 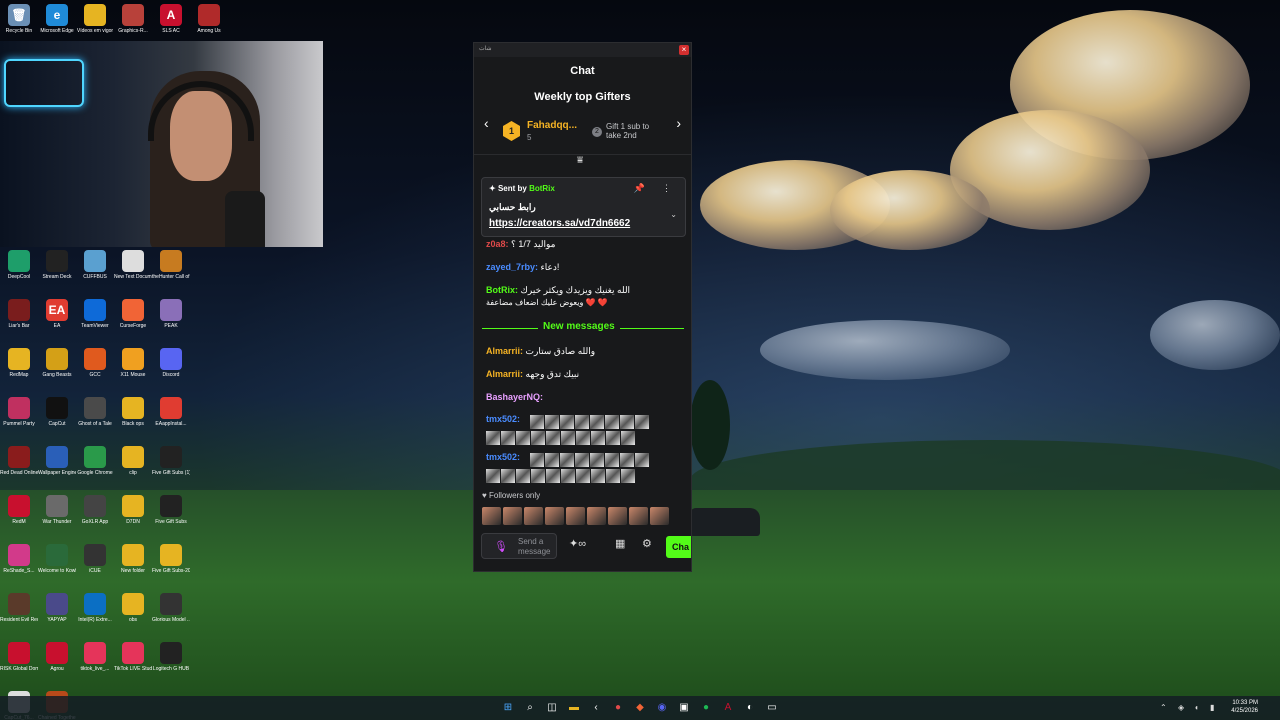 What do you see at coordinates (133, 608) in the screenshot?
I see `desktop-icon: obs` at bounding box center [133, 608].